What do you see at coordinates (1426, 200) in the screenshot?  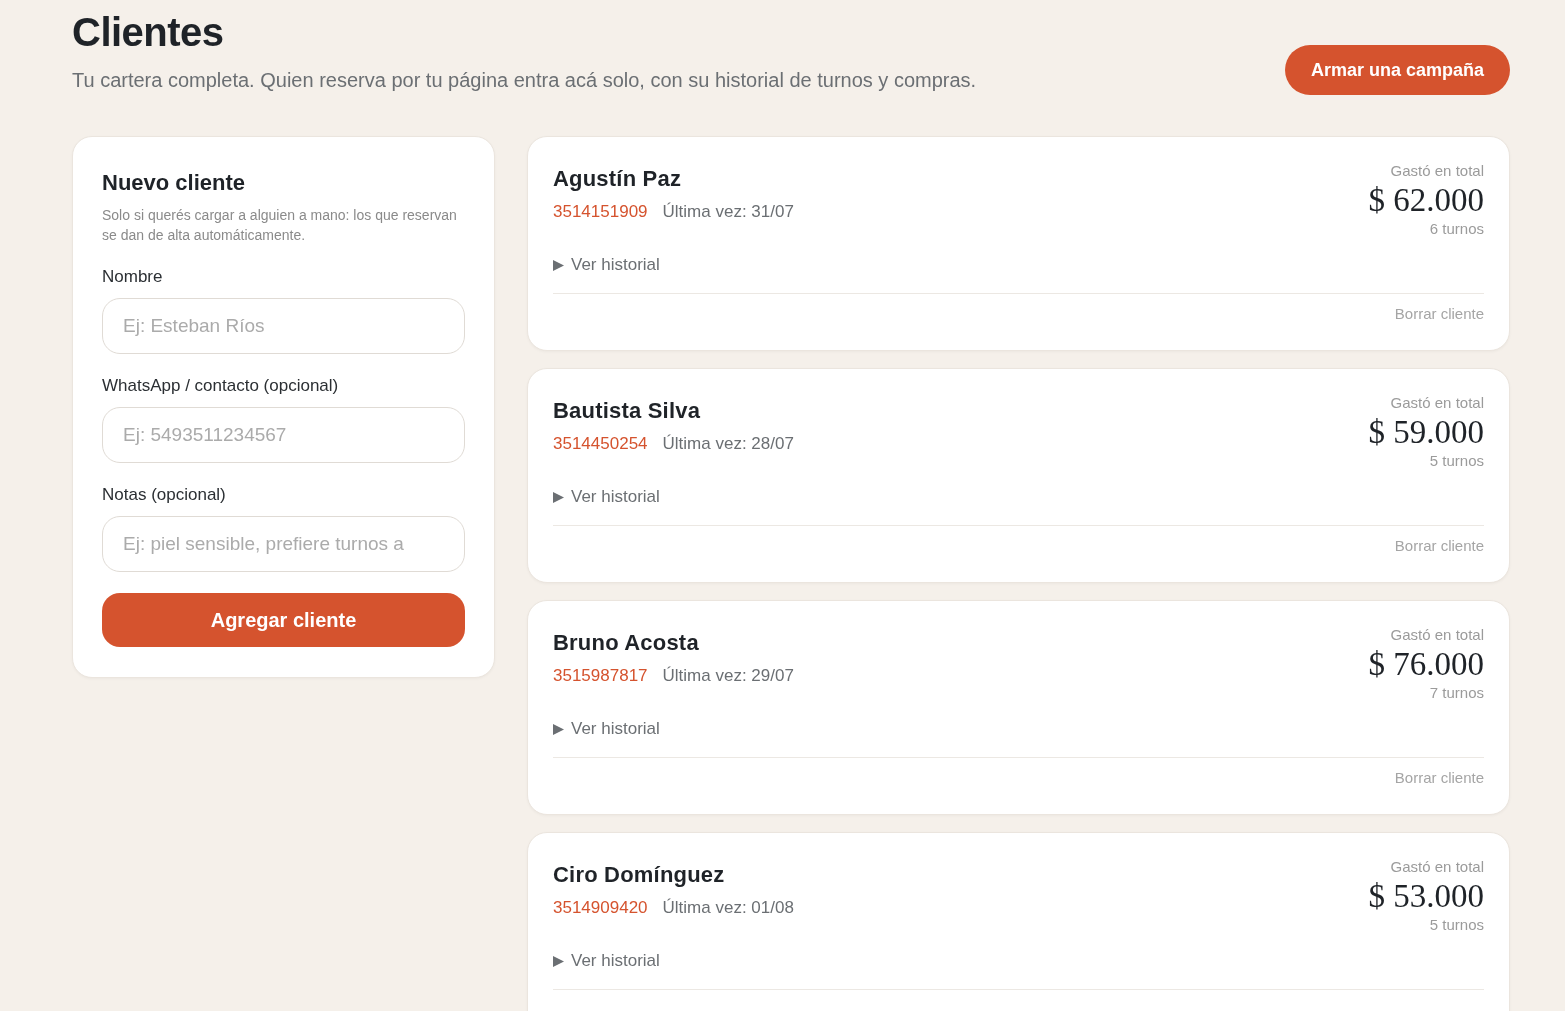 I see `total-amount: $ 62.000` at bounding box center [1426, 200].